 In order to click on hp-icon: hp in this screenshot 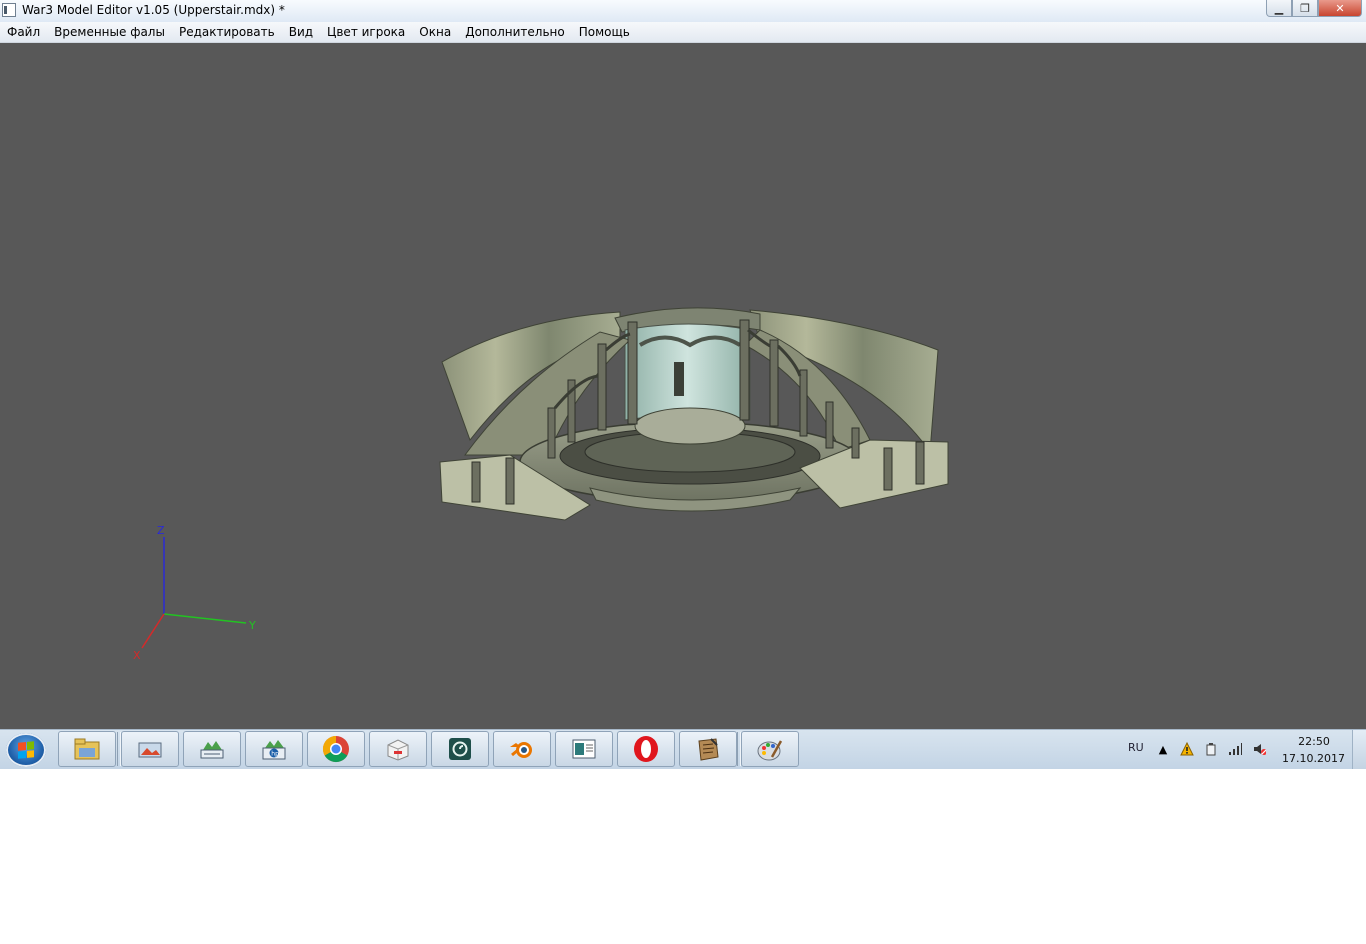, I will do `click(274, 750)`.